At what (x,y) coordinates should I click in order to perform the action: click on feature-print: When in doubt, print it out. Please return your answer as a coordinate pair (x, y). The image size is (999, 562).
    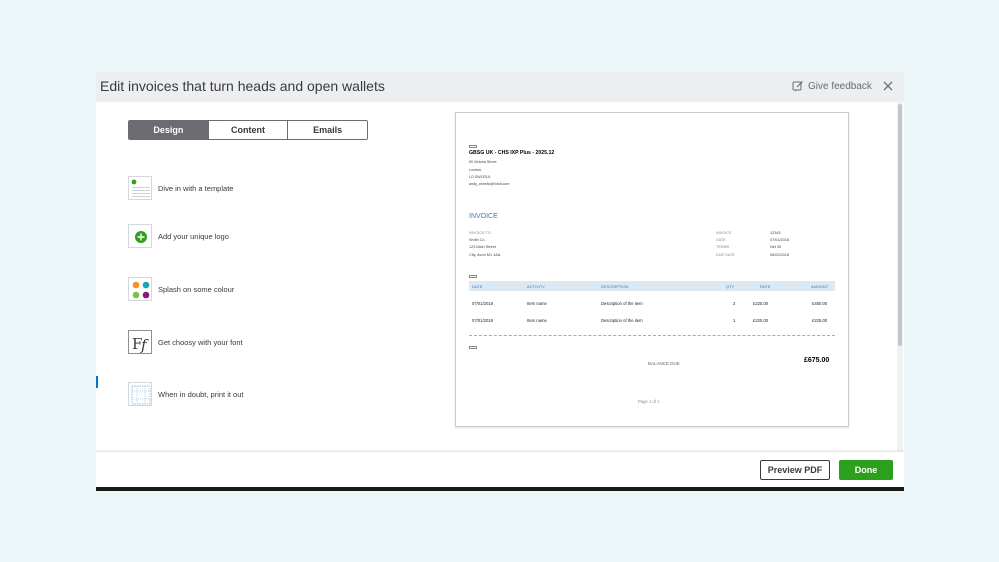
    Looking at the image, I should click on (185, 394).